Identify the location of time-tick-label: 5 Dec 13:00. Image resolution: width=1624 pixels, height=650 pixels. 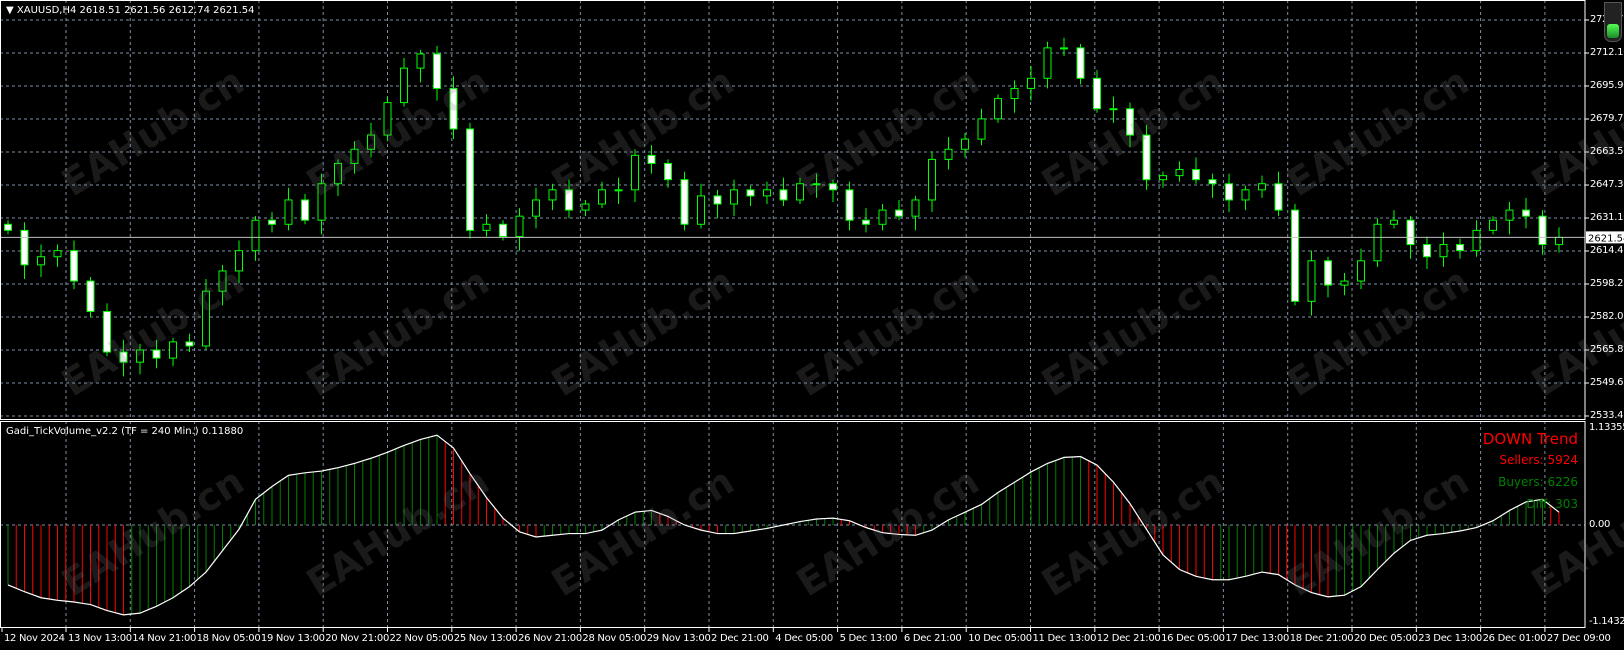
(868, 638).